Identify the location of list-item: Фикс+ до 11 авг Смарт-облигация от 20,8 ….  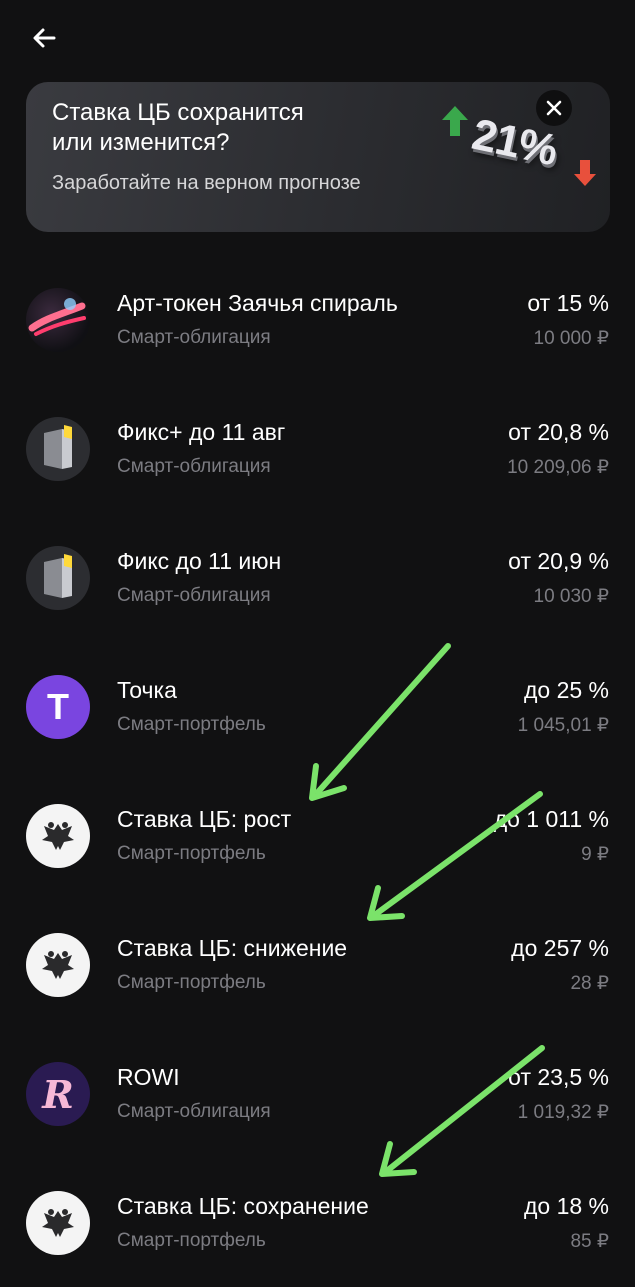
(317, 448).